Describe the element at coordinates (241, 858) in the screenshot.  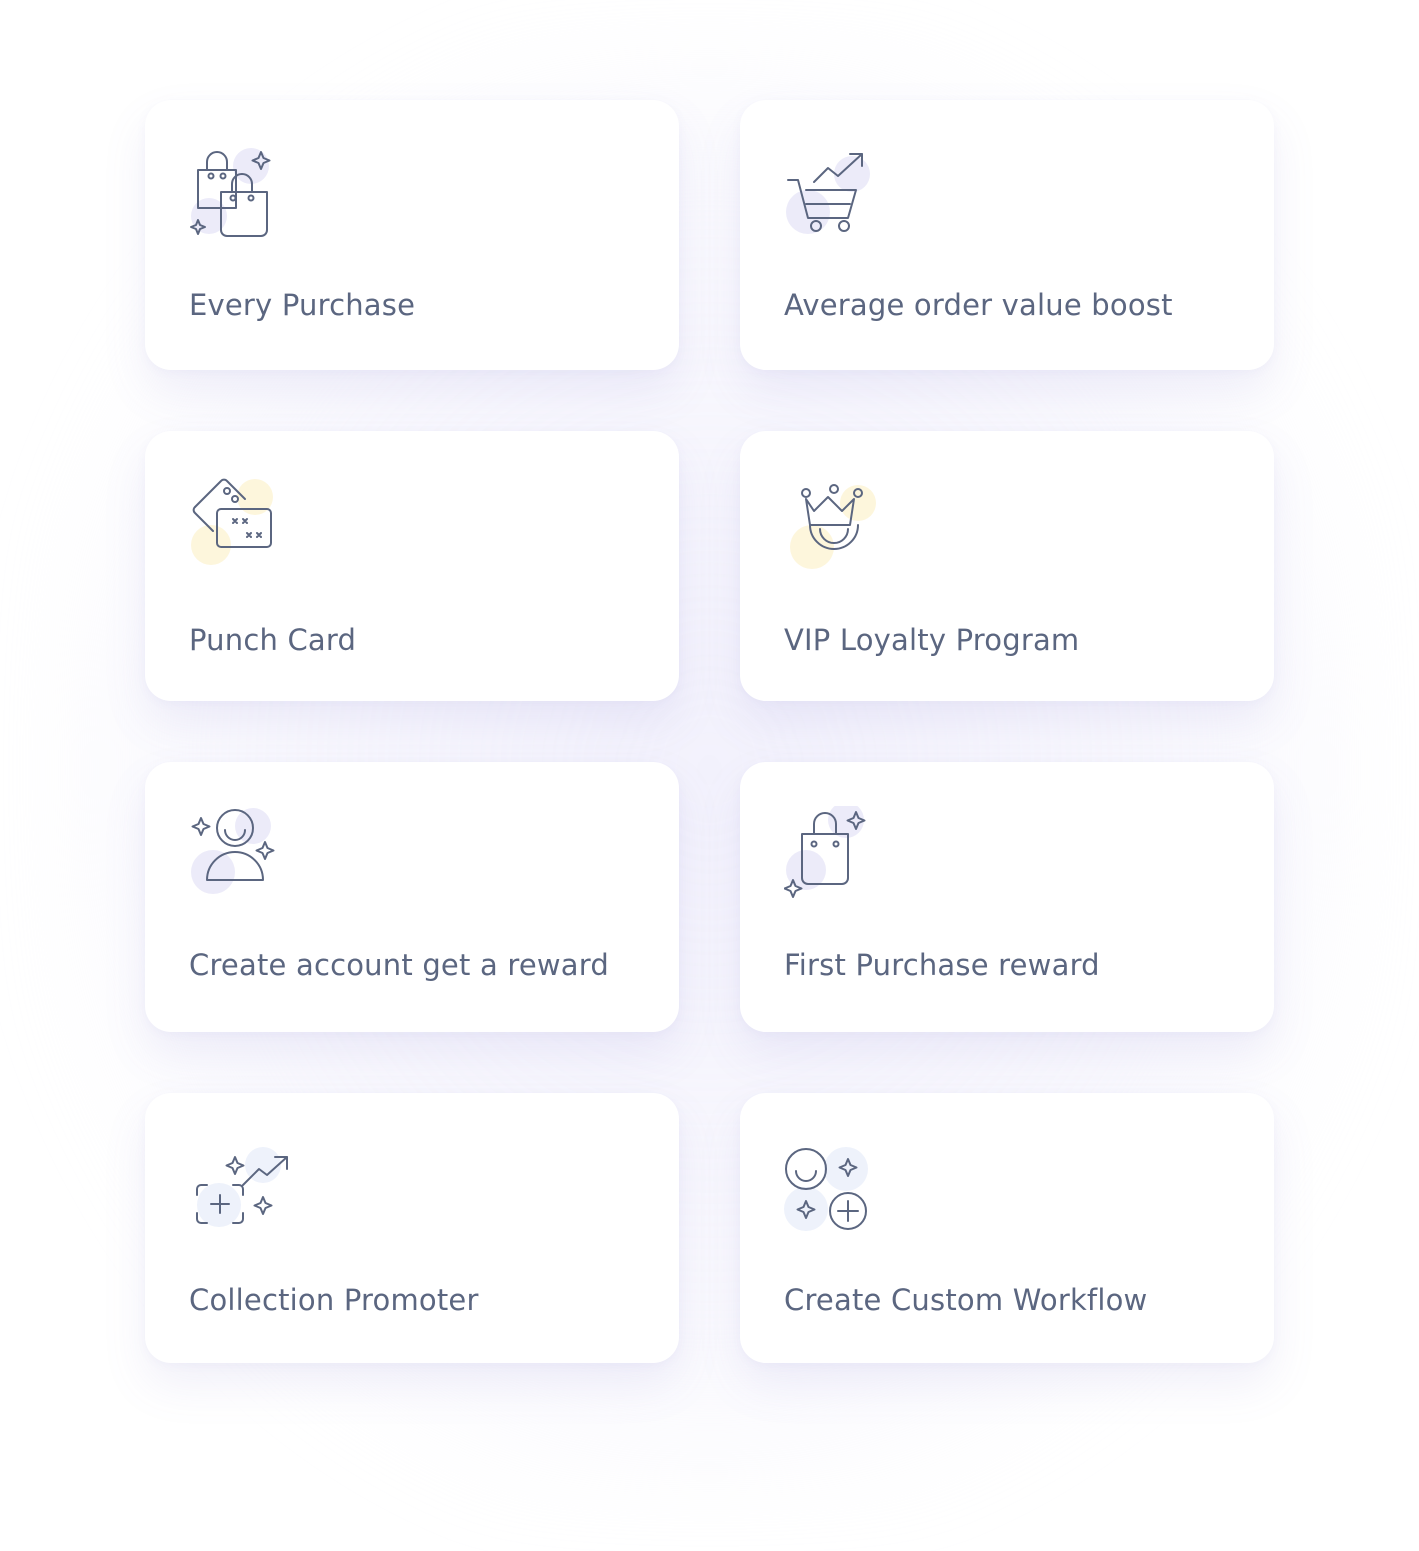
I see `user-sparkle-icon` at that location.